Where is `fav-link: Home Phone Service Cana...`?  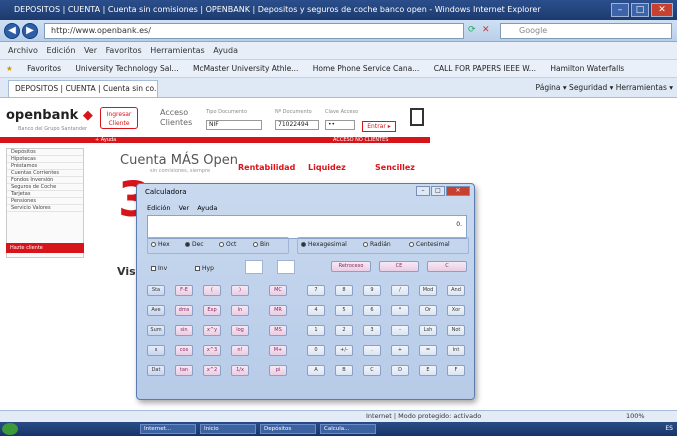 fav-link: Home Phone Service Cana... is located at coordinates (366, 68).